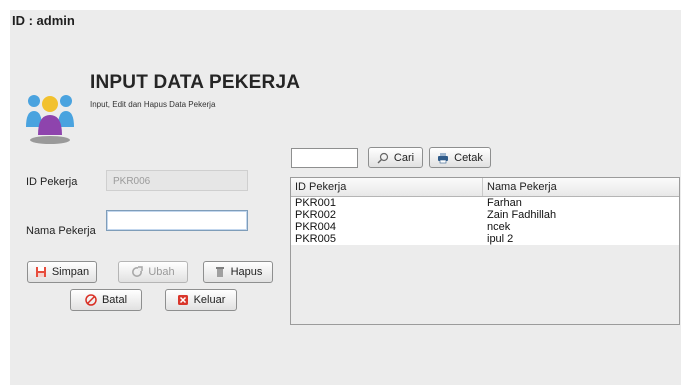 The width and height of the screenshot is (681, 385). What do you see at coordinates (504, 203) in the screenshot?
I see `table-cell-nama: Farhan` at bounding box center [504, 203].